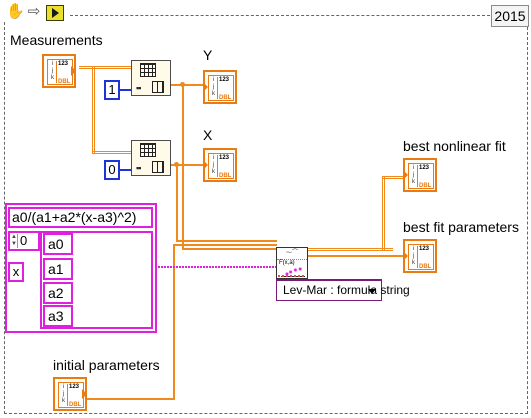 The image size is (531, 418). Describe the element at coordinates (58, 316) in the screenshot. I see `parameter-a3: a3` at that location.